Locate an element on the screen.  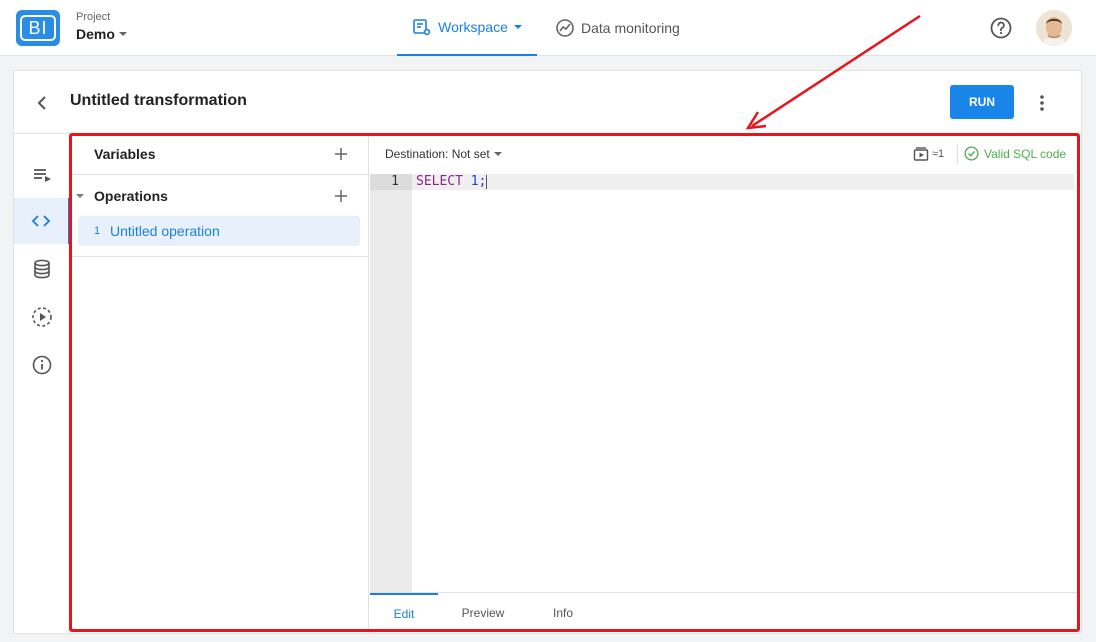
check-circle-icon is located at coordinates (971, 153).